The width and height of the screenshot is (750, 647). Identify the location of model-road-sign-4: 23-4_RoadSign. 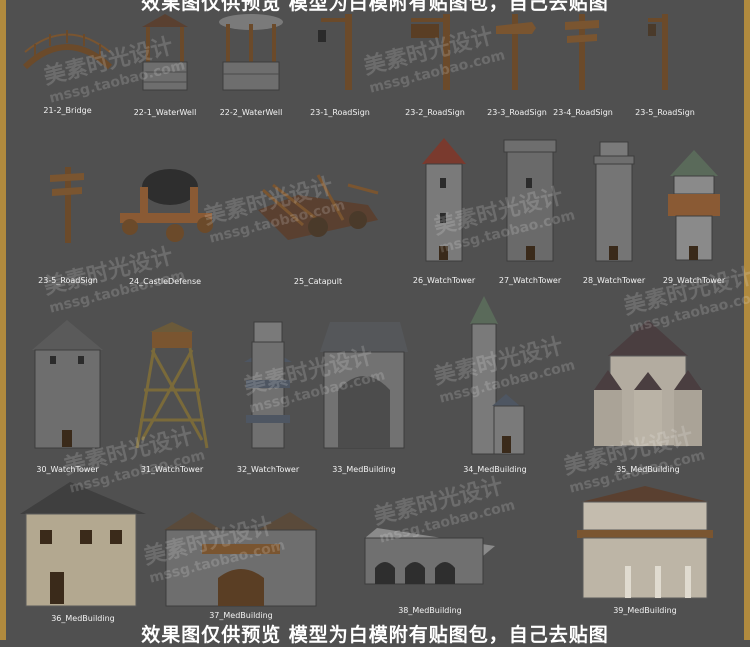
(583, 67).